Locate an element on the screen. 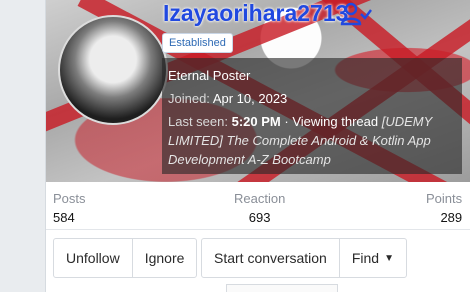 The image size is (470, 292). joined-row: Joined: Apr 10, 2023 is located at coordinates (312, 98).